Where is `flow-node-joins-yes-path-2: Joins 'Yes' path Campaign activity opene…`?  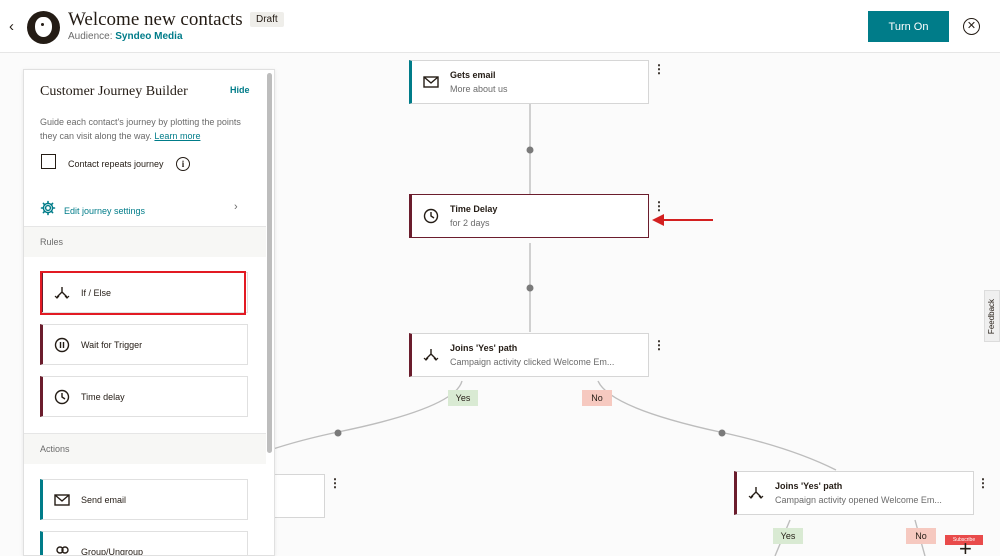
flow-node-joins-yes-path-2: Joins 'Yes' path Campaign activity opene… is located at coordinates (854, 493).